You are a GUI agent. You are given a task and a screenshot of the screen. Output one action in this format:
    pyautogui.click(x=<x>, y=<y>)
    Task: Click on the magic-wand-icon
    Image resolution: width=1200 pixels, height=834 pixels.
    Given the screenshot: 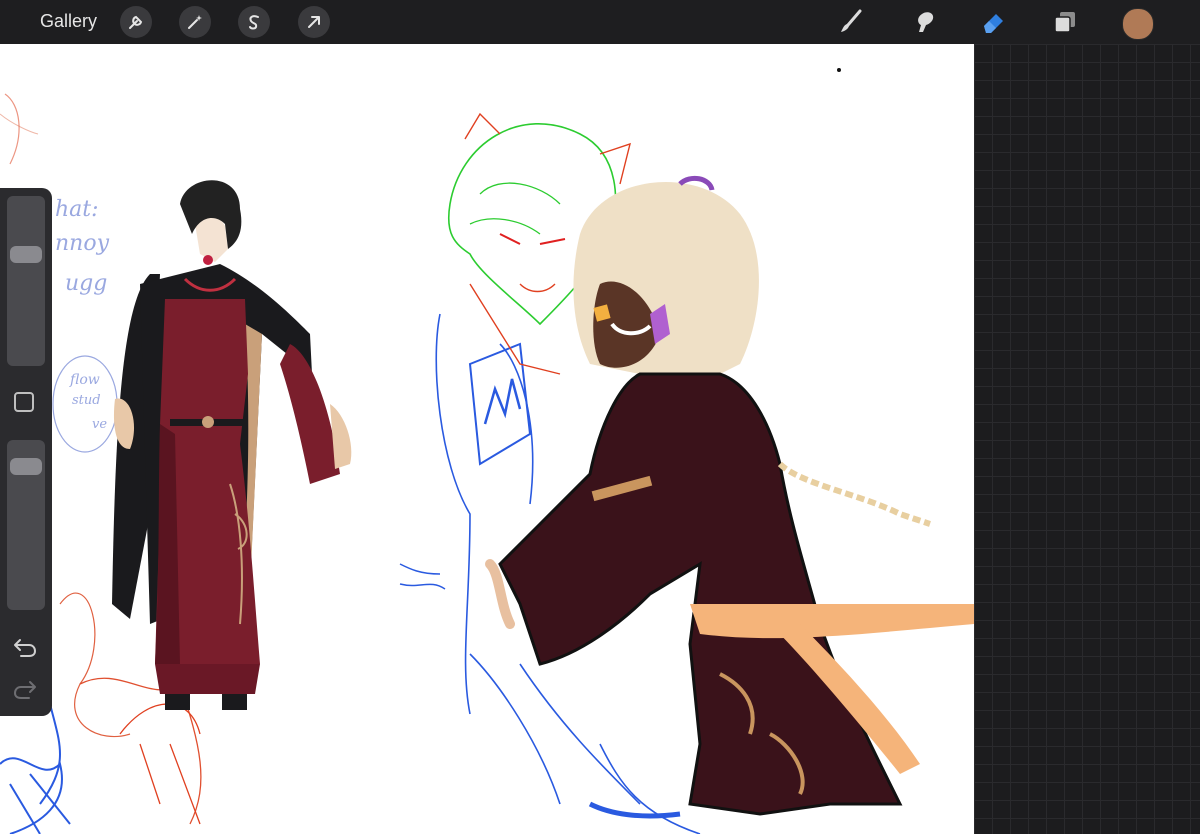 What is the action you would take?
    pyautogui.click(x=195, y=22)
    